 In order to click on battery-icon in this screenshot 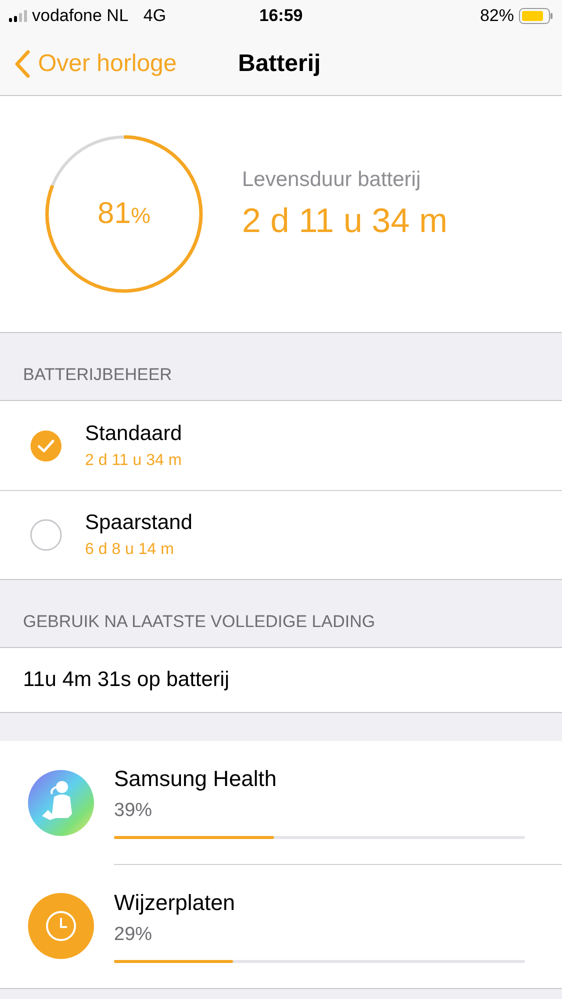, I will do `click(536, 16)`.